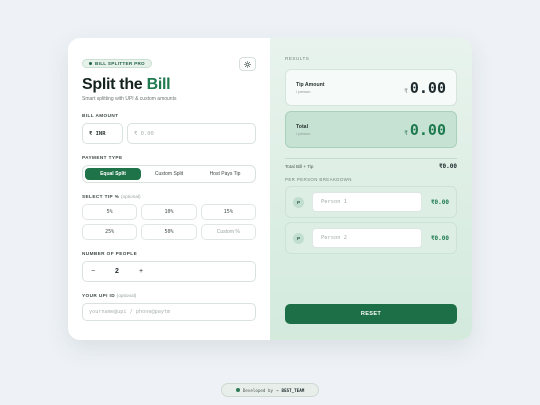  I want to click on tip-amount-sub: / person, so click(303, 91).